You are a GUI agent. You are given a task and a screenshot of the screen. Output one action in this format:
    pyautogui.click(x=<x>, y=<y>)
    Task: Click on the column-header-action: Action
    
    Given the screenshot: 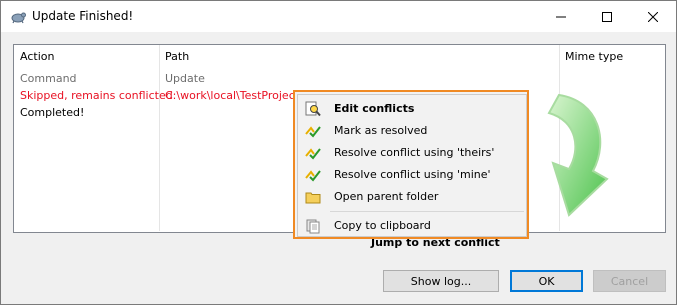 What is the action you would take?
    pyautogui.click(x=86, y=57)
    